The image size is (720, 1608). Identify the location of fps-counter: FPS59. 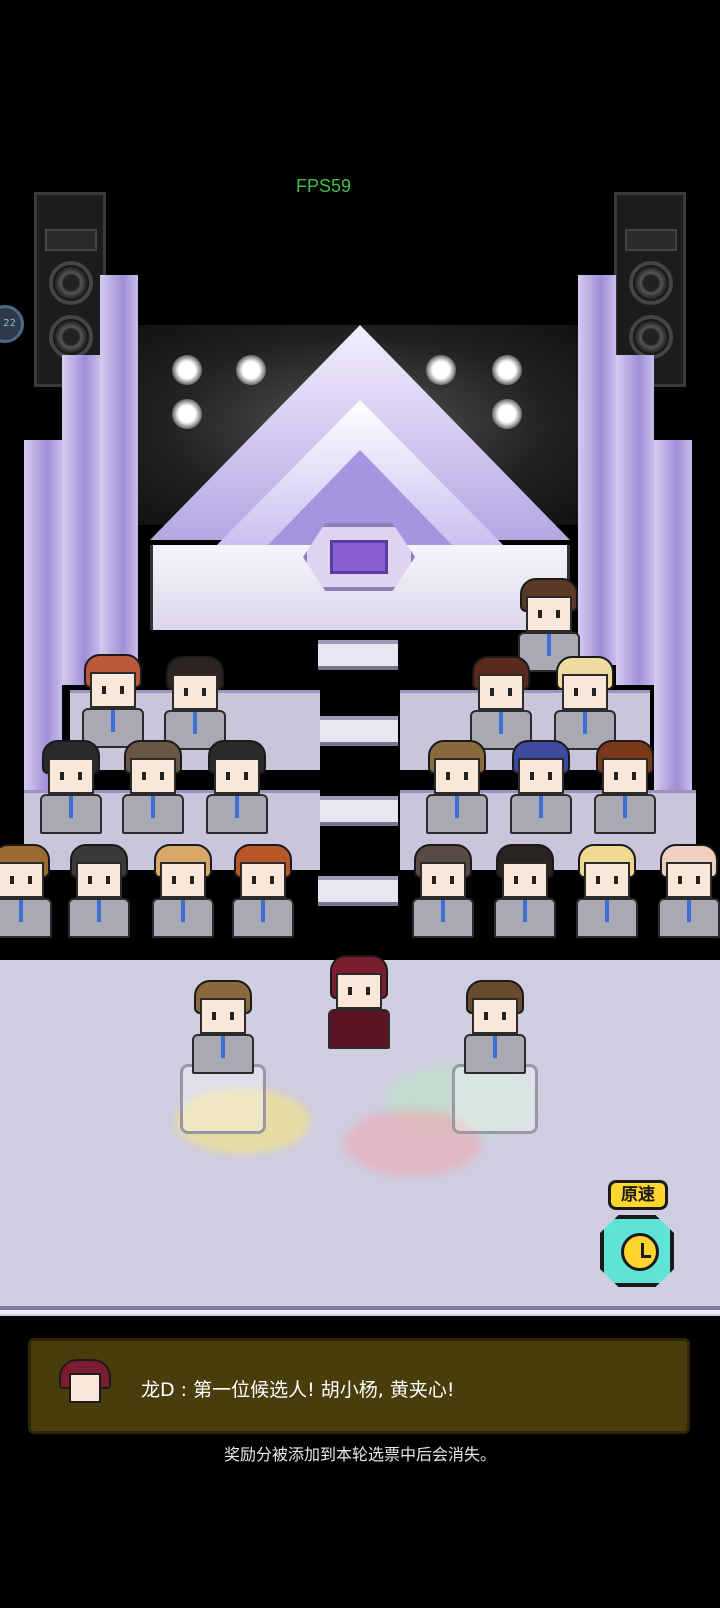
(324, 186).